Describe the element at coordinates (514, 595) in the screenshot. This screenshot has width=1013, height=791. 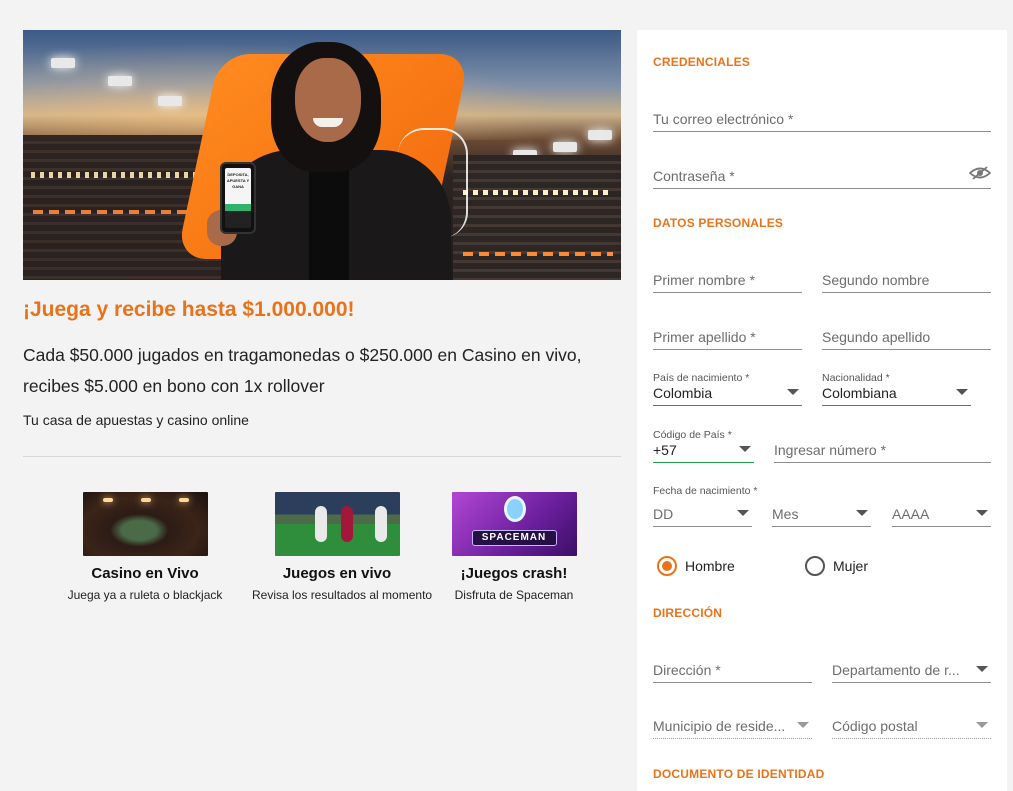
I see `card-subtitle: Disfruta de Spaceman` at that location.